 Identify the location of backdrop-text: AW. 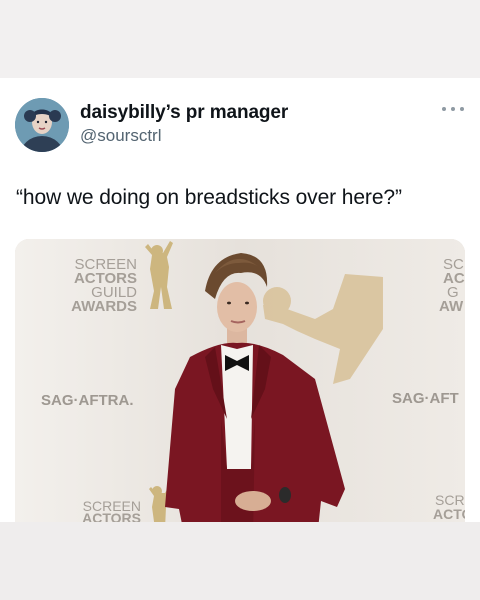
(451, 306).